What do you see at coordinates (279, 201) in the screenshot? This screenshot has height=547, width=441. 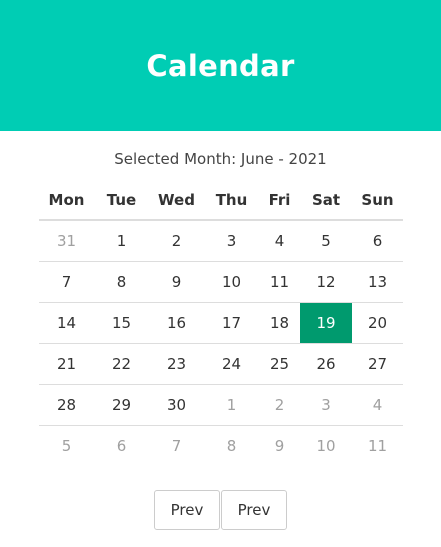 I see `weekday-fri: Fri` at bounding box center [279, 201].